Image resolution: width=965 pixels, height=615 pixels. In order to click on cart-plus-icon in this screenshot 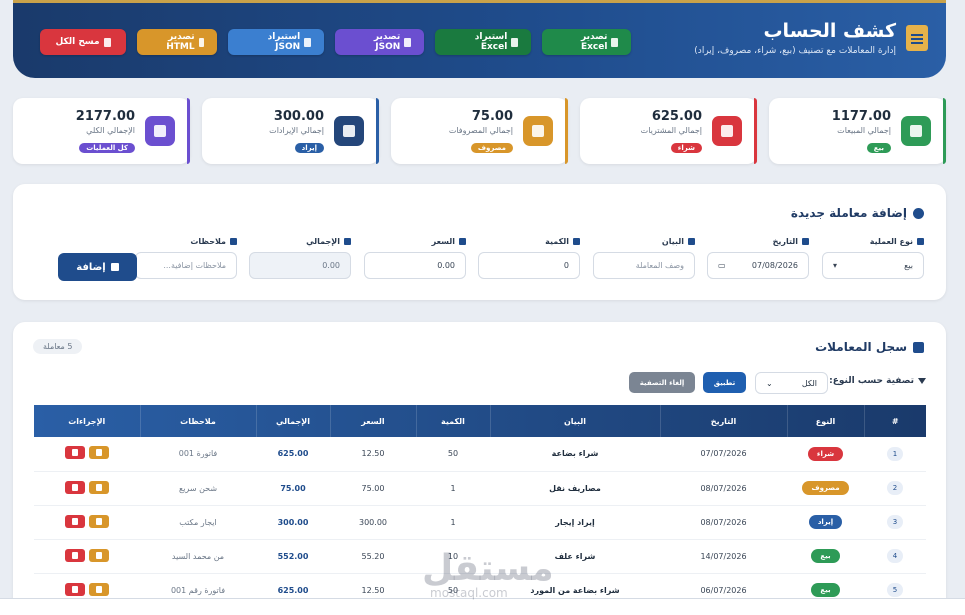, I will do `click(916, 131)`.